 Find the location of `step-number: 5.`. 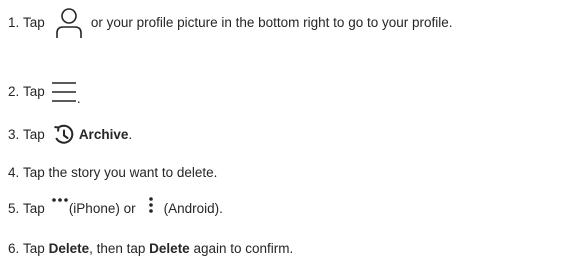

step-number: 5. is located at coordinates (14, 208).